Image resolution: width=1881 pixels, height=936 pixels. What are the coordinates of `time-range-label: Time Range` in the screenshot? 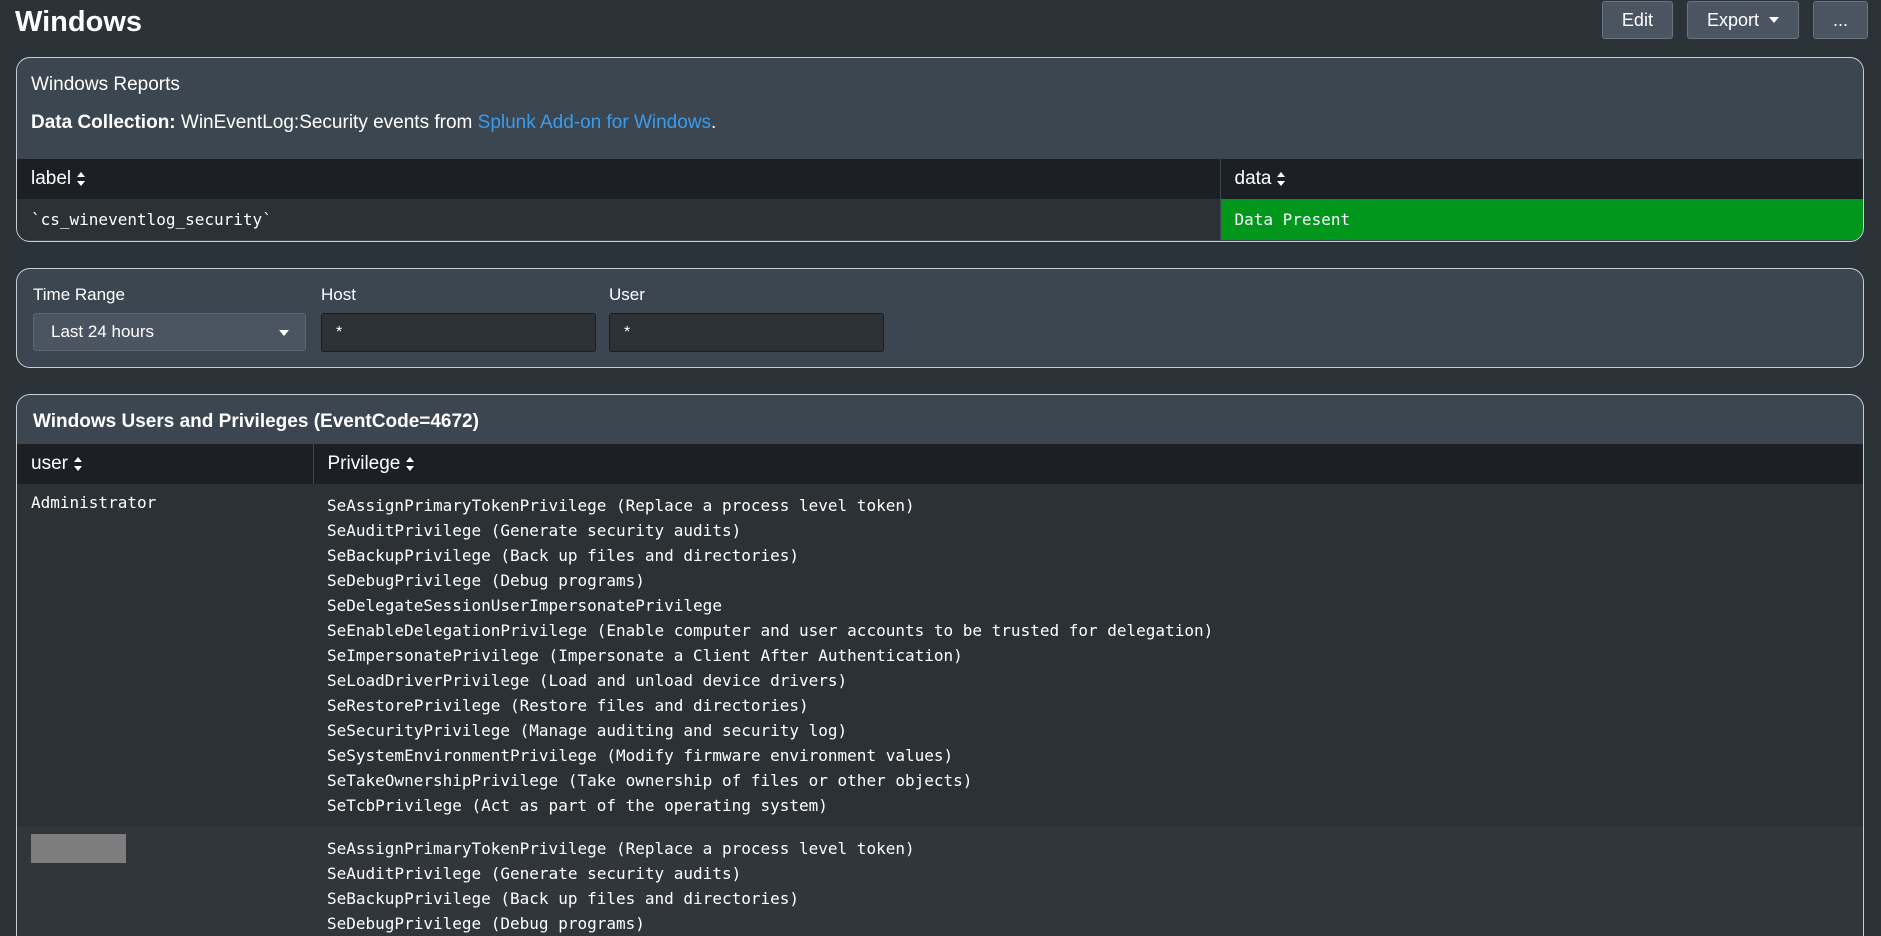 It's located at (79, 294).